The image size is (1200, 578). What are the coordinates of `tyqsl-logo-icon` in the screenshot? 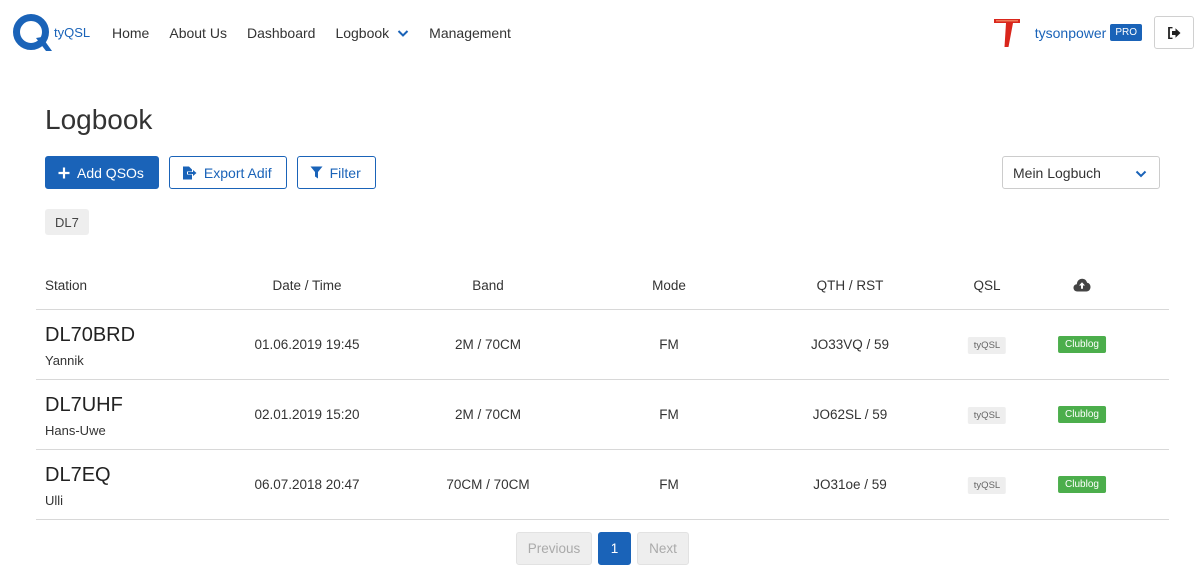 It's located at (32, 32).